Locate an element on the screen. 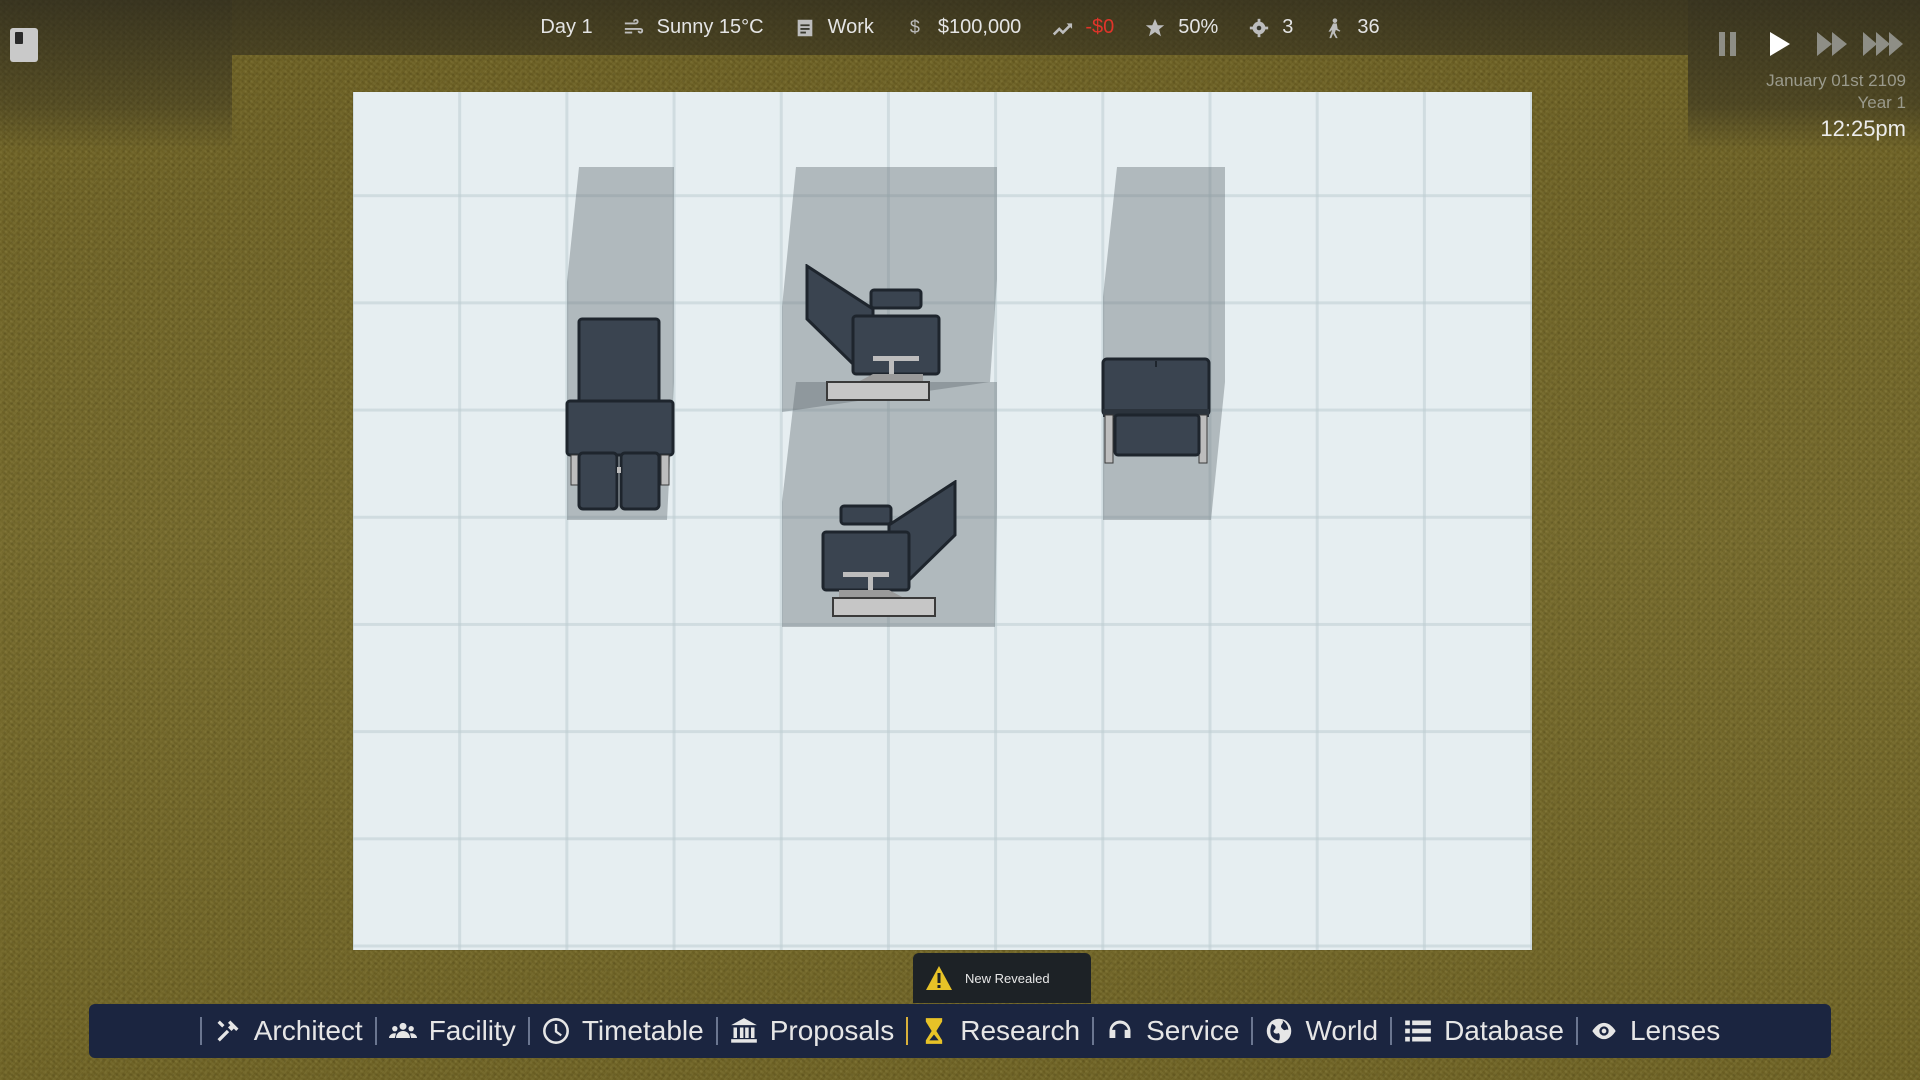 This screenshot has width=1920, height=1080. money-change-label: -$0 is located at coordinates (1100, 27).